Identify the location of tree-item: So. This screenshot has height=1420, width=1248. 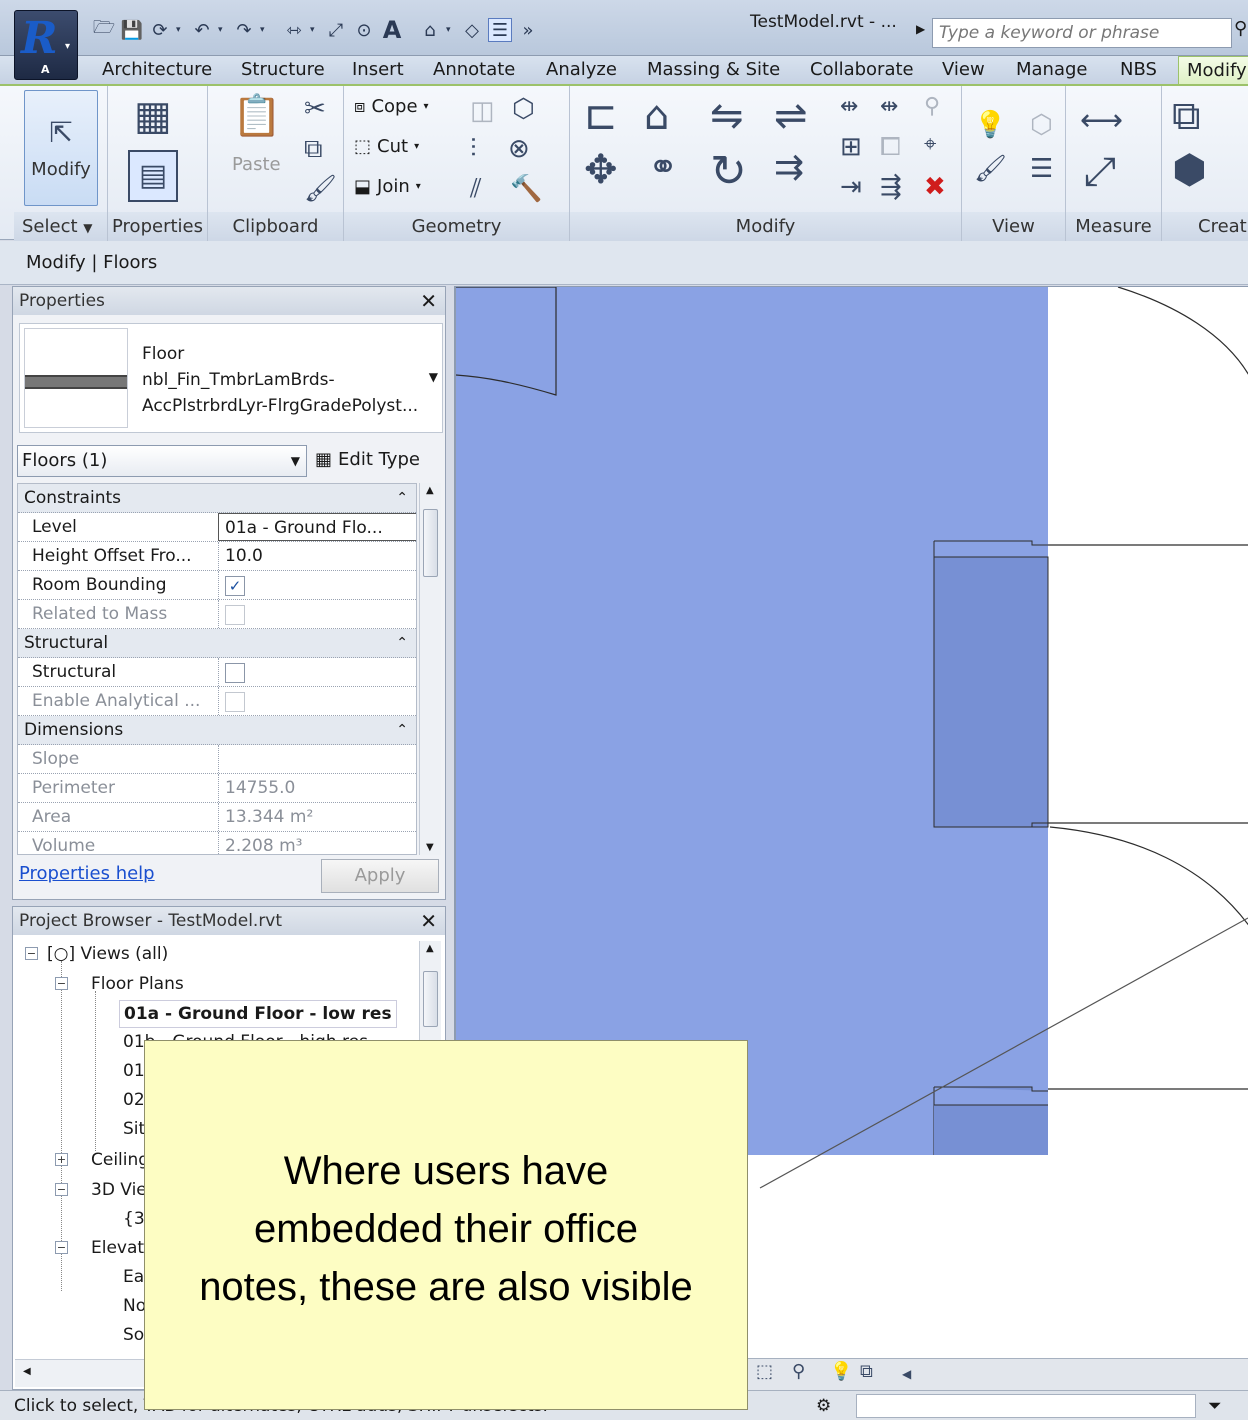
(133, 1335).